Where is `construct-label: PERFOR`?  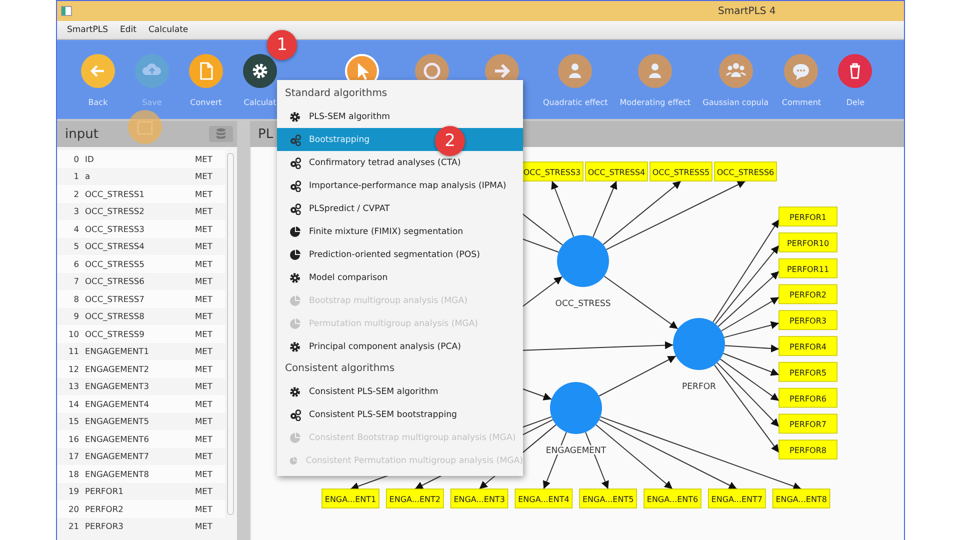 construct-label: PERFOR is located at coordinates (699, 387).